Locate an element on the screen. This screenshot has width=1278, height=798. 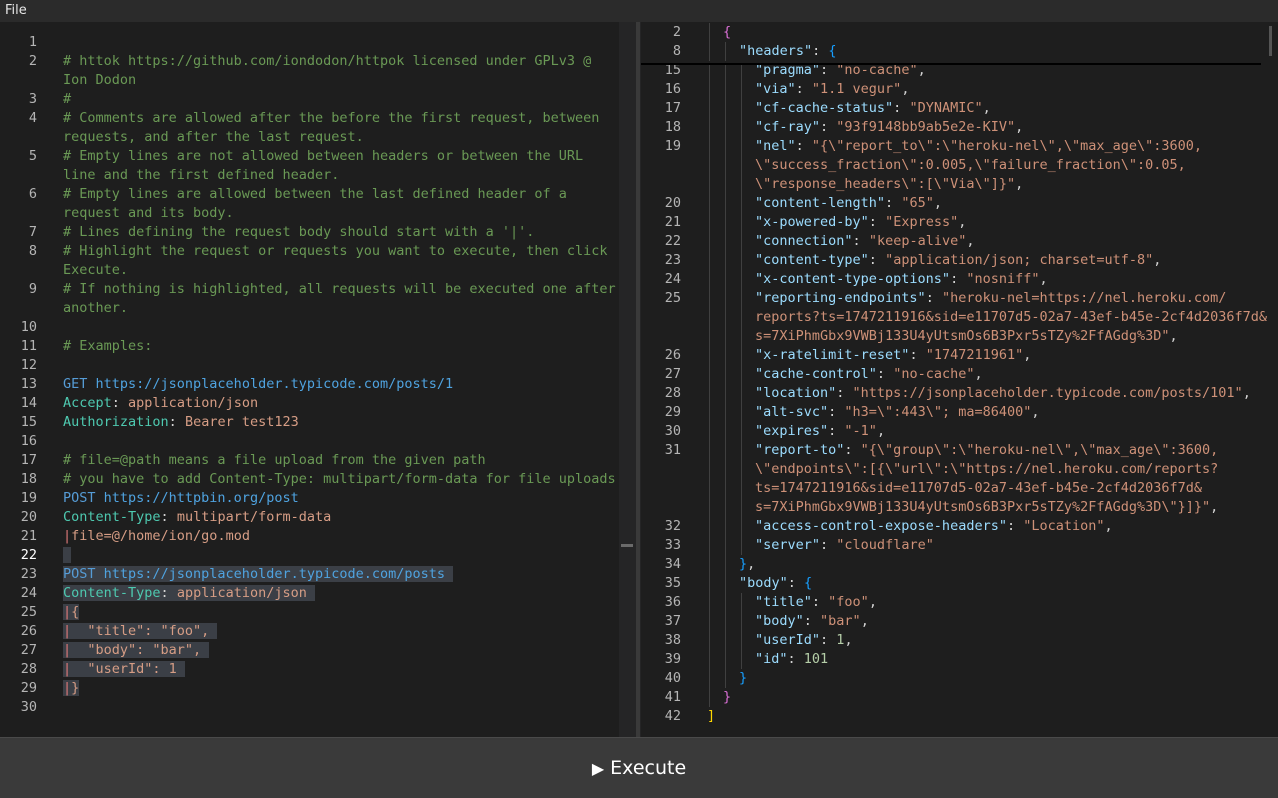
code-line: 1 is located at coordinates (309, 42).